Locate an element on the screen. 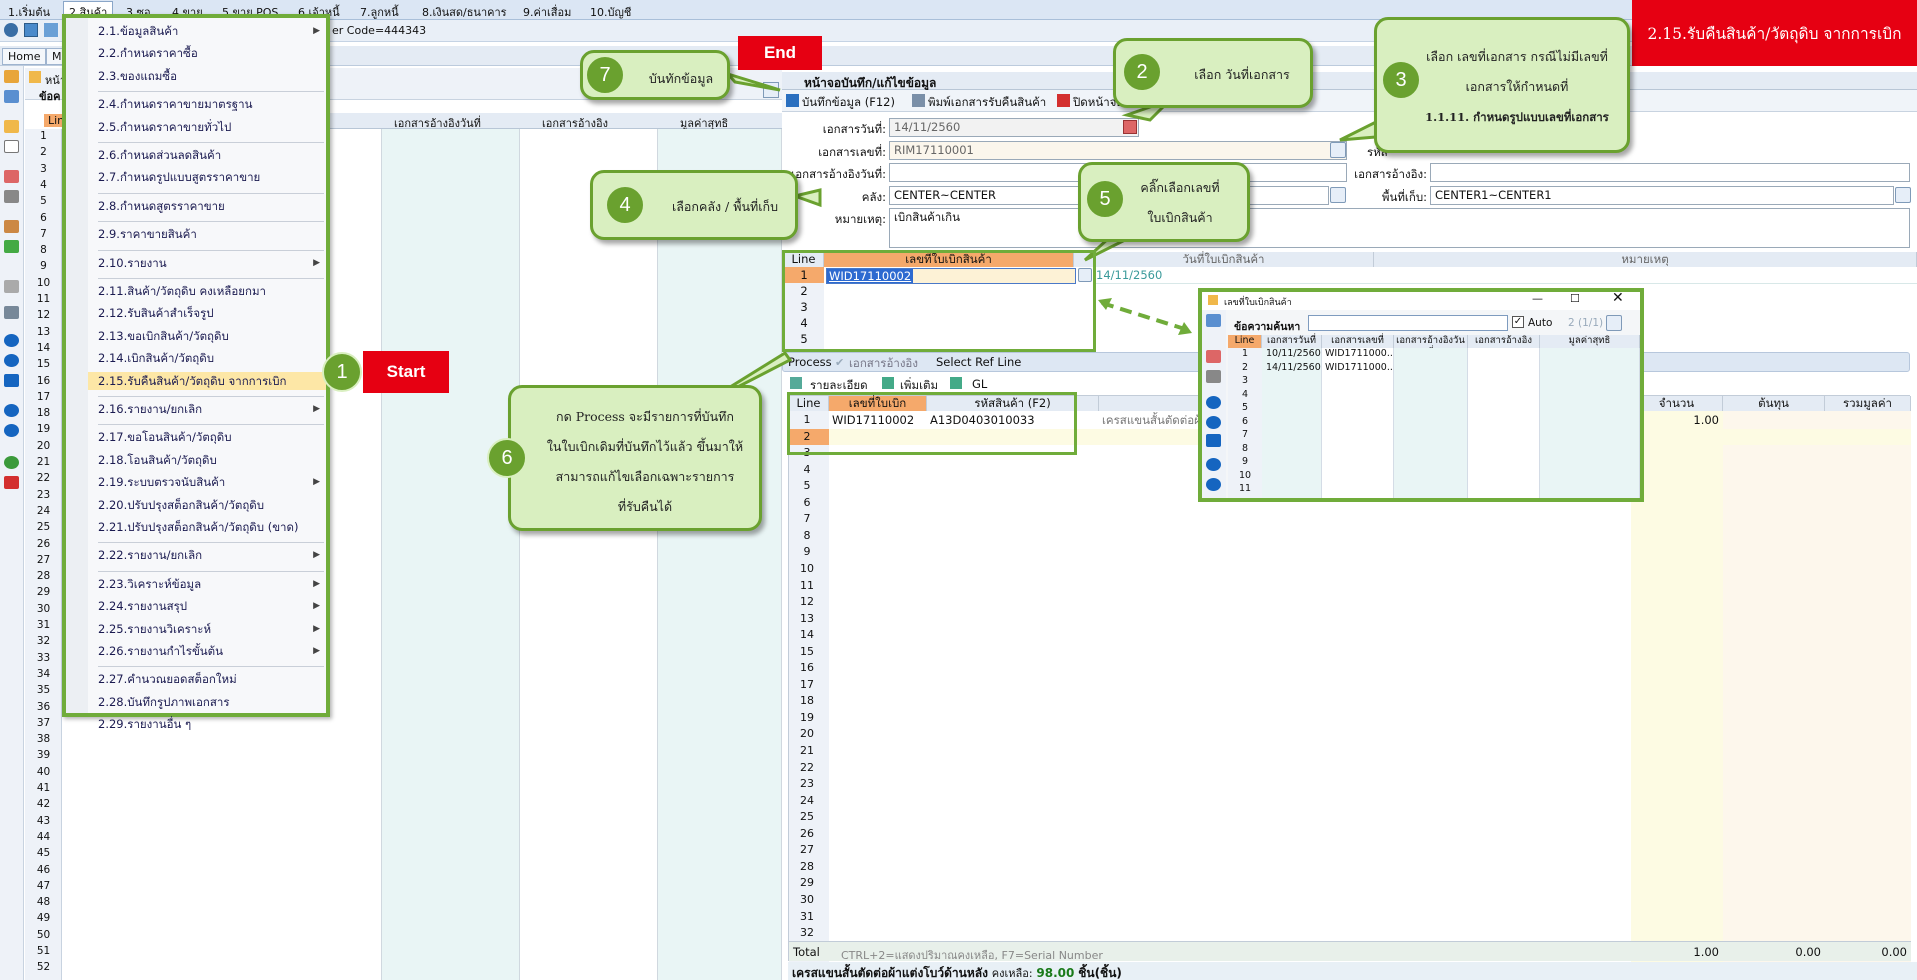 This screenshot has width=1917, height=980. grid2-row1-qty: 1.00 is located at coordinates (1675, 420).